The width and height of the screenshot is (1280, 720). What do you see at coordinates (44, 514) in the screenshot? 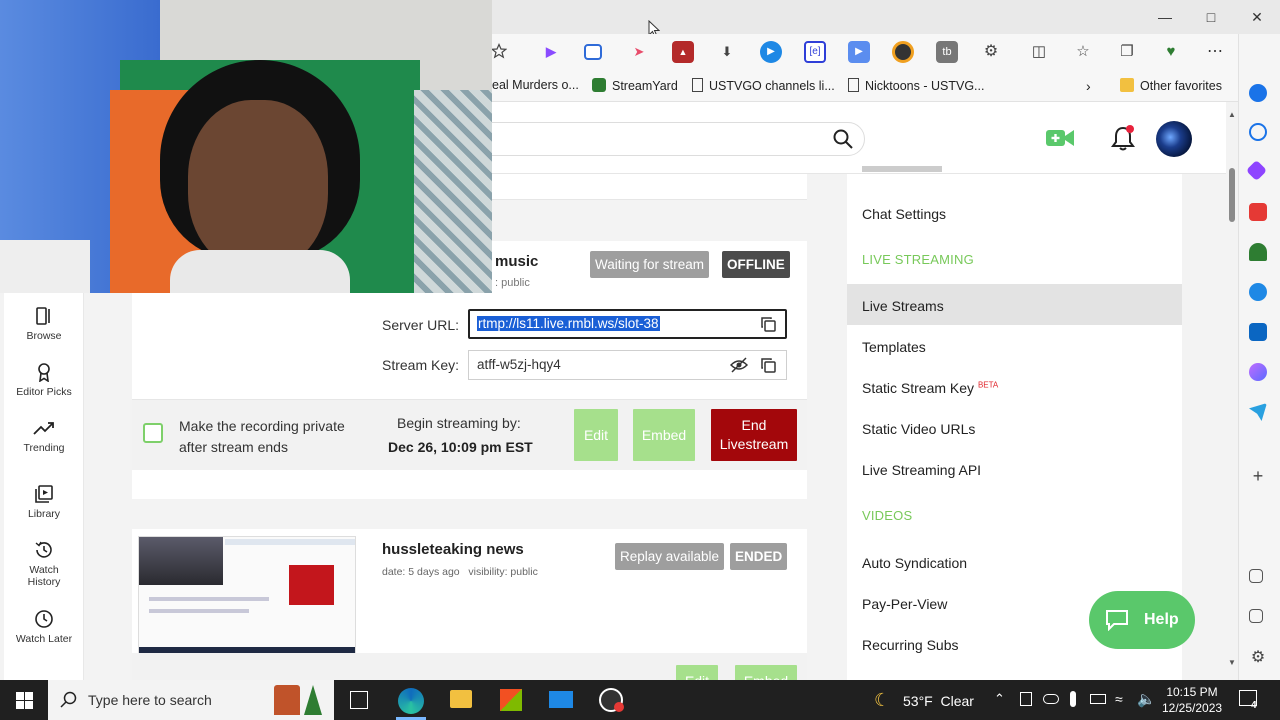
I see `nav-label: Library` at bounding box center [44, 514].